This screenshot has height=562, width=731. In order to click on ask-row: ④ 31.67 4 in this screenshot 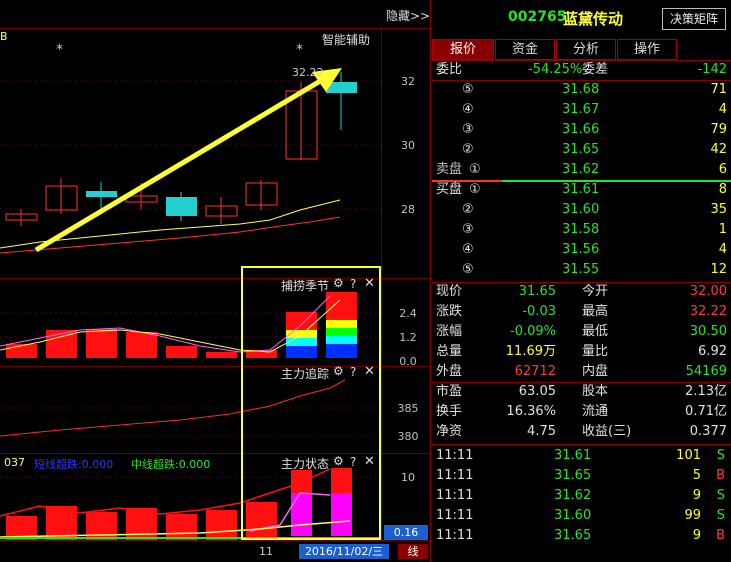, I will do `click(581, 110)`.